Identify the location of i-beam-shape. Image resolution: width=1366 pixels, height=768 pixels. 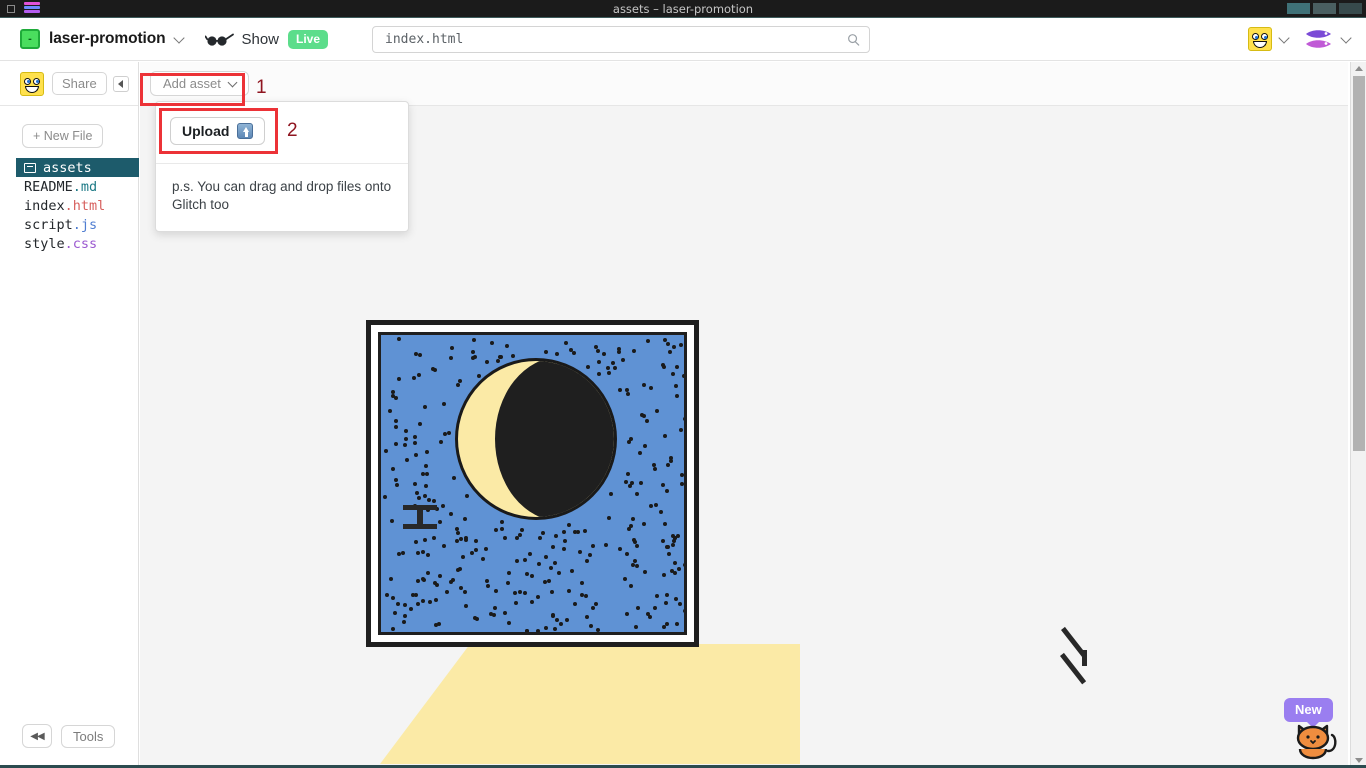
(420, 517).